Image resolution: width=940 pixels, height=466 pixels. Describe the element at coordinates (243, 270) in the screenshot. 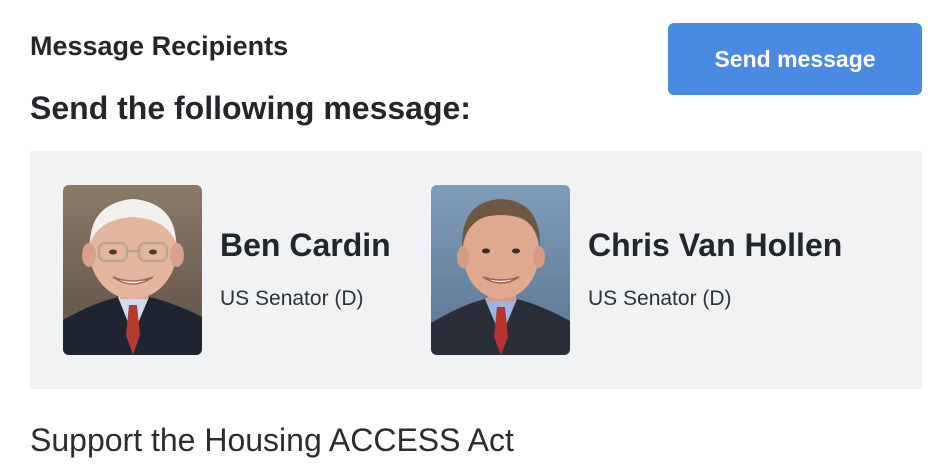

I see `recipient-card: Ben Cardin US Senator (D)` at that location.